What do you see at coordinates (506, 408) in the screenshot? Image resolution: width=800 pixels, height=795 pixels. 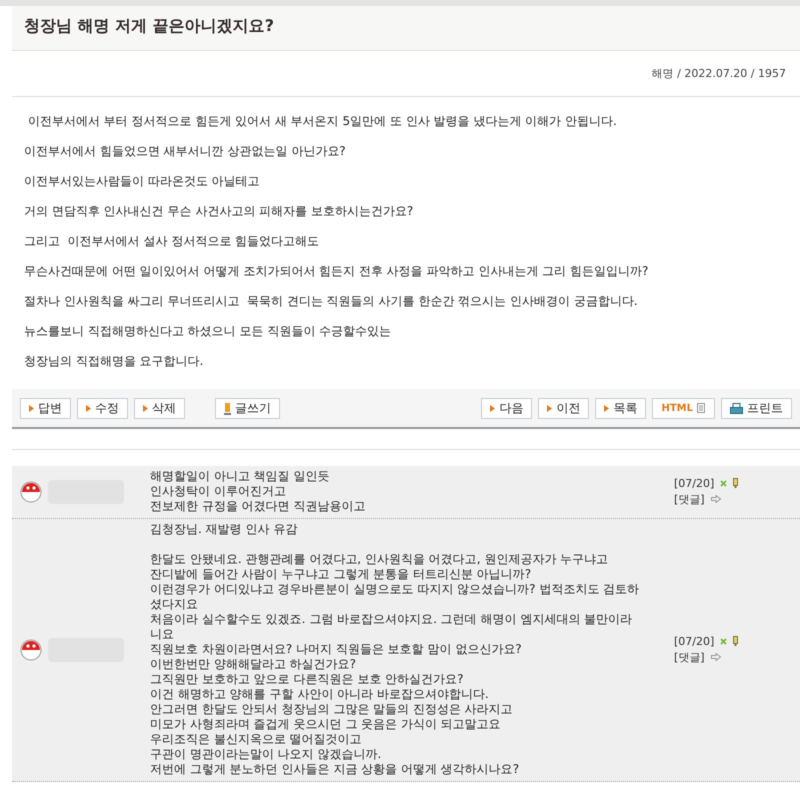 I see `toolbar-button: 다음` at bounding box center [506, 408].